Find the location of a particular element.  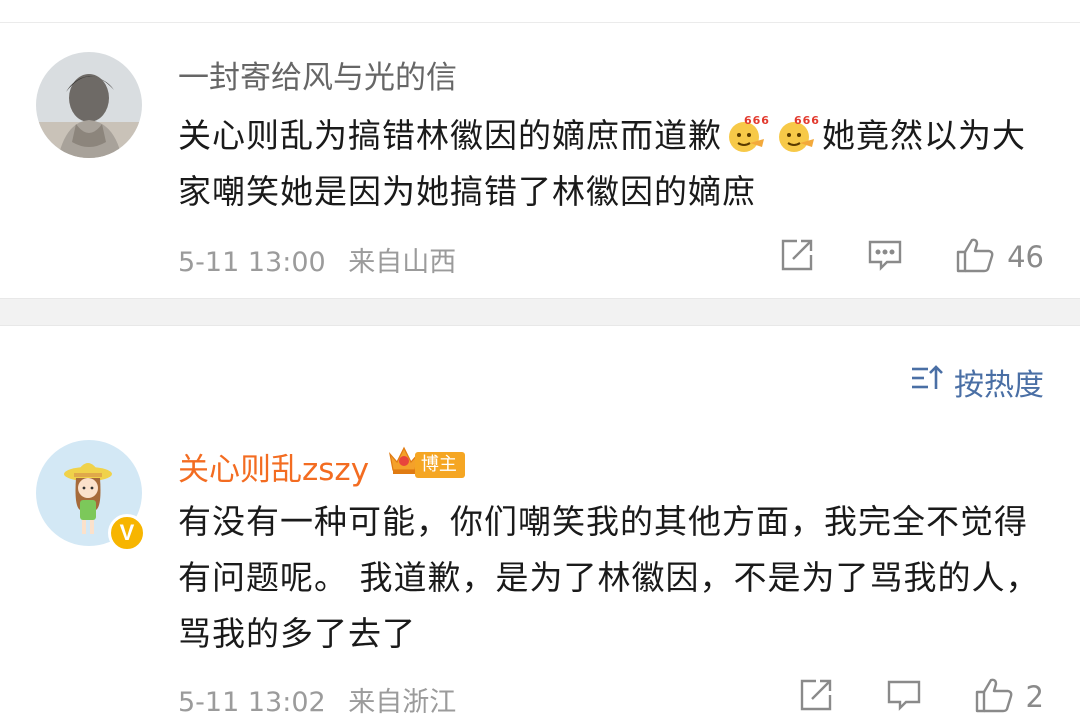

comment-text-part: 关心则乱为搞错林徽因的嫡庶而道歉 is located at coordinates (450, 135).